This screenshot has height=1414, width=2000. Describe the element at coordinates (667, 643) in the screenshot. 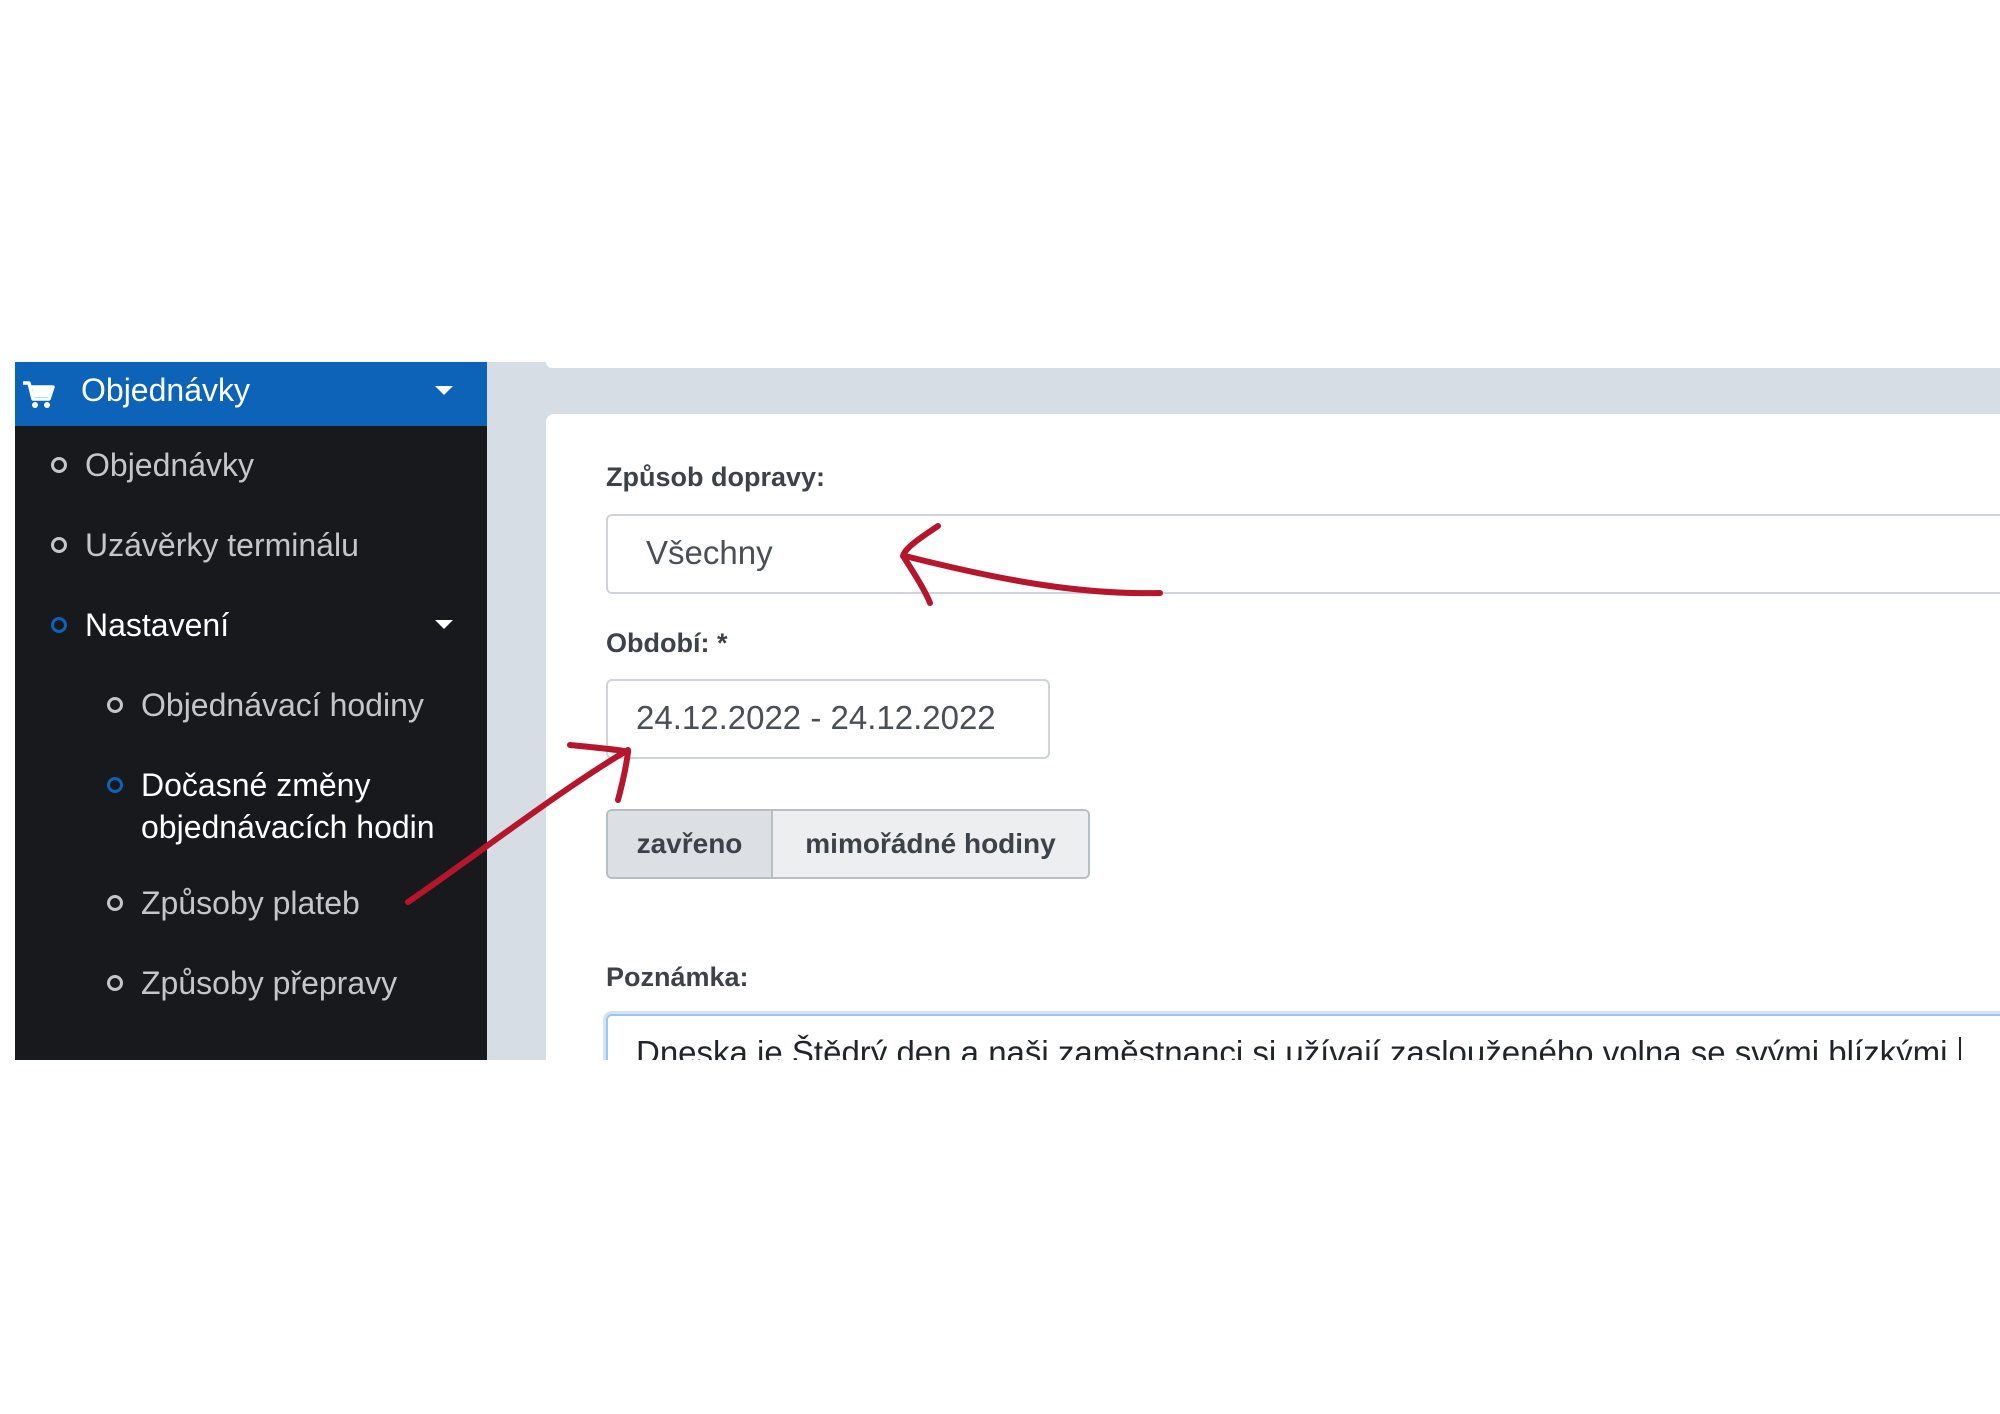

I see `period-label: Období: *` at that location.